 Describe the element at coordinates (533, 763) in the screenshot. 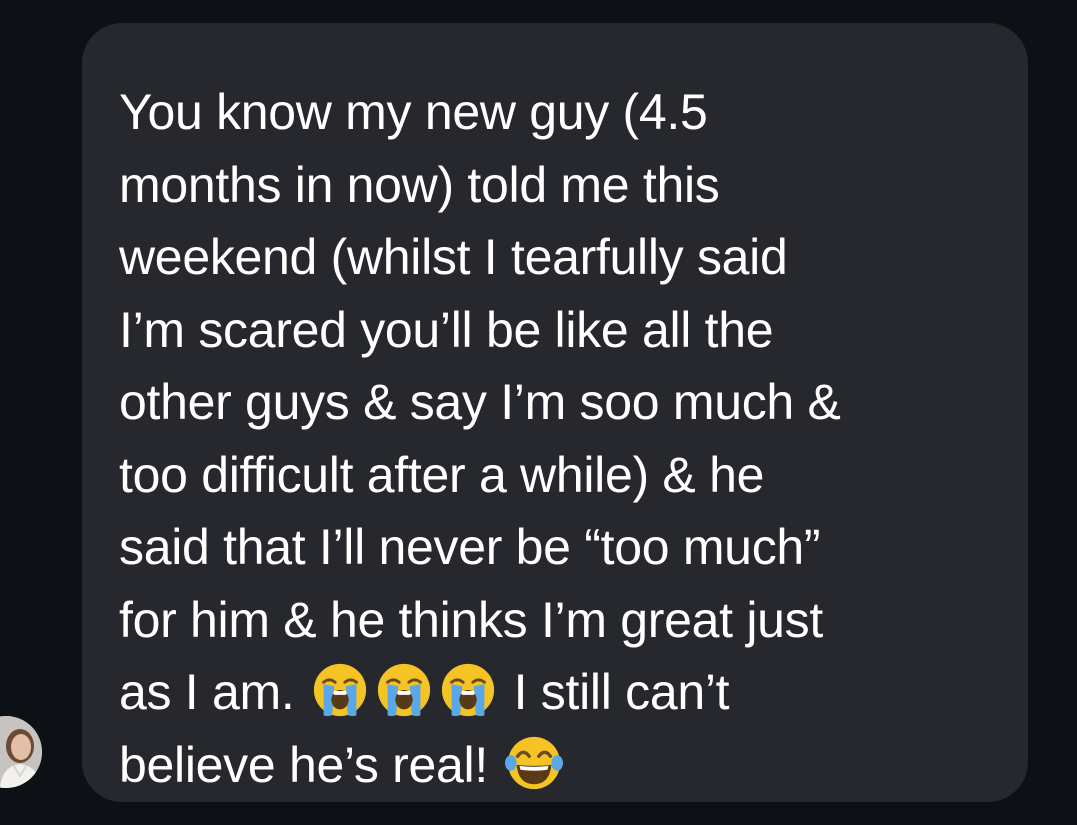

I see `face-with-tears-of-joy-icon` at that location.